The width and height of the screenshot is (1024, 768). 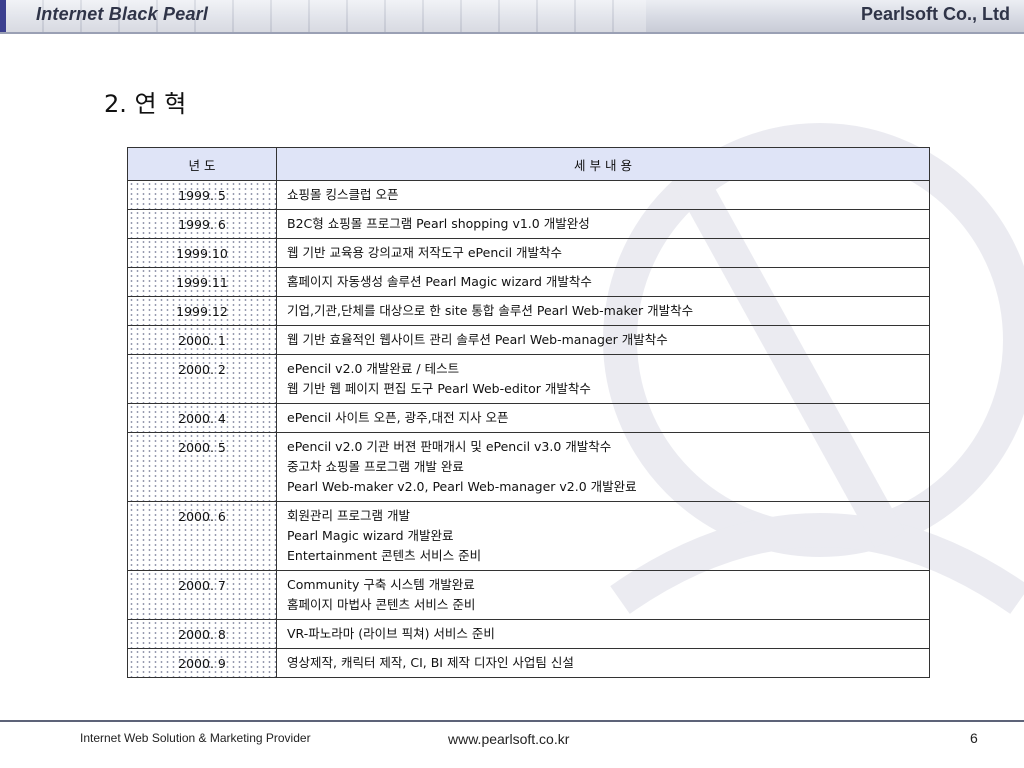 What do you see at coordinates (122, 14) in the screenshot?
I see `header-product-title: Internet Black Pearl` at bounding box center [122, 14].